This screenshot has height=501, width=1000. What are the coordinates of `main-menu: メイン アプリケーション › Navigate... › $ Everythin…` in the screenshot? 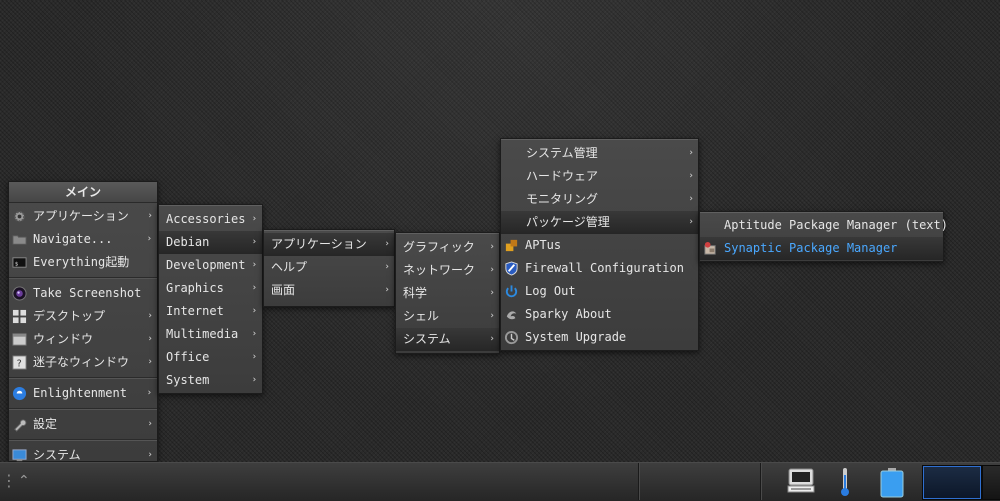 It's located at (83, 321).